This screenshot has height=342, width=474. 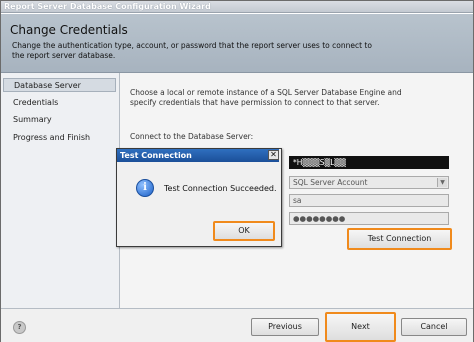 I want to click on page-title: Change Credentials, so click(x=69, y=30).